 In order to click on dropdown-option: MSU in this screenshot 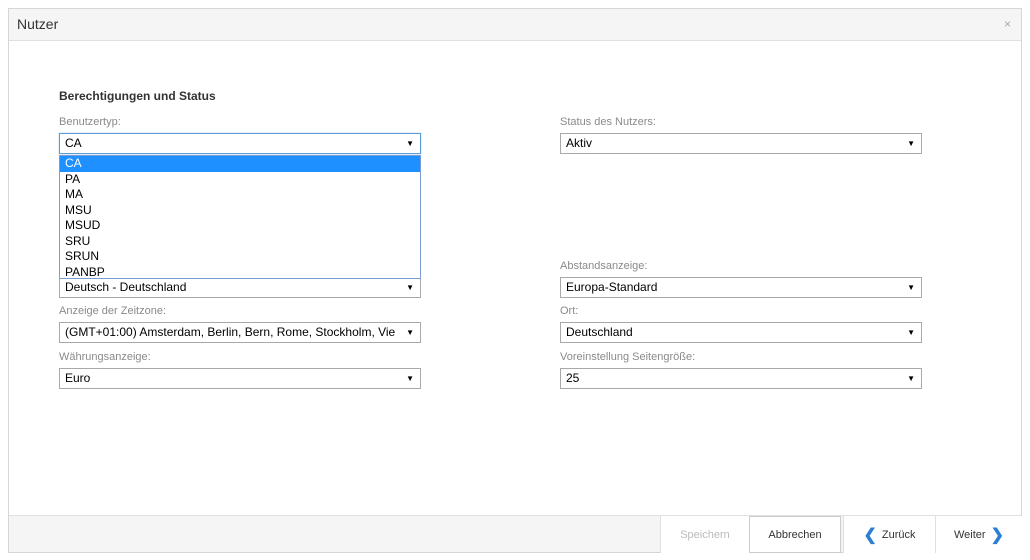, I will do `click(240, 211)`.